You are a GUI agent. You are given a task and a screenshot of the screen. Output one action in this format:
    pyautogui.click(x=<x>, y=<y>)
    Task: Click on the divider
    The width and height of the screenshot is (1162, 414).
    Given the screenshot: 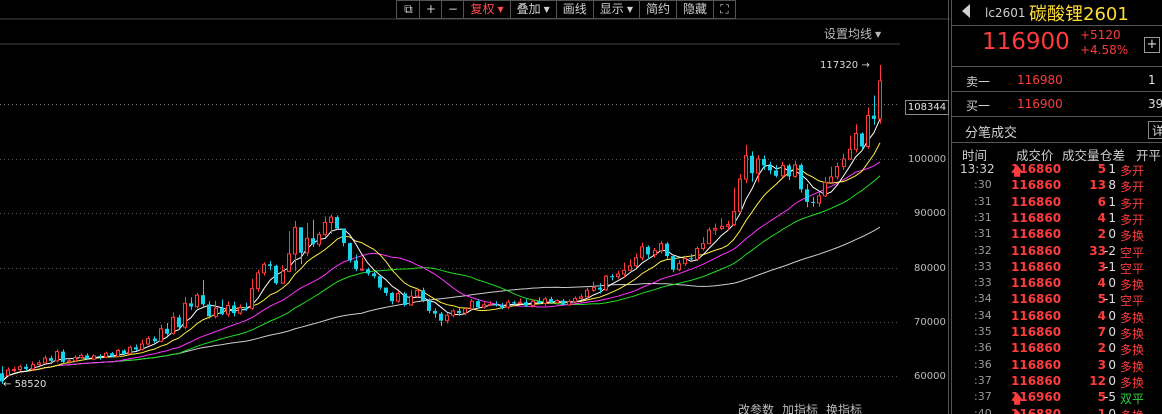 What is the action you would take?
    pyautogui.click(x=1057, y=142)
    